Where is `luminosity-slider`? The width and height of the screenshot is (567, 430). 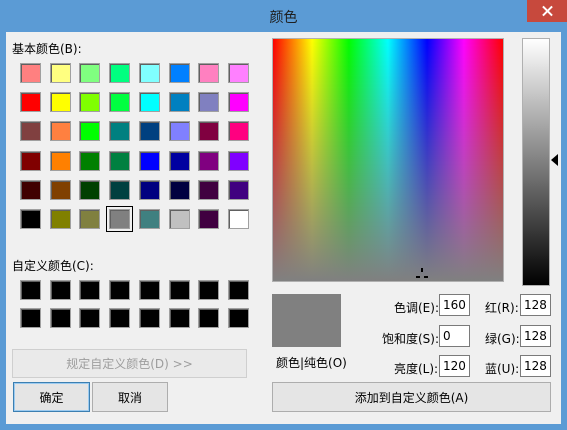 luminosity-slider is located at coordinates (536, 162).